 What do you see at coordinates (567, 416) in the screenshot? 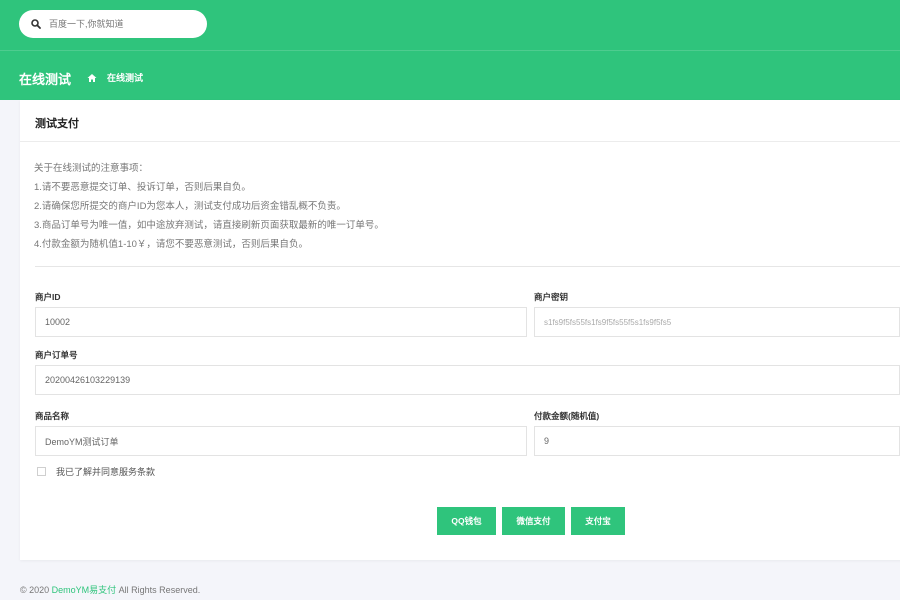
I see `amount-label: 付款金额(随机值)` at bounding box center [567, 416].